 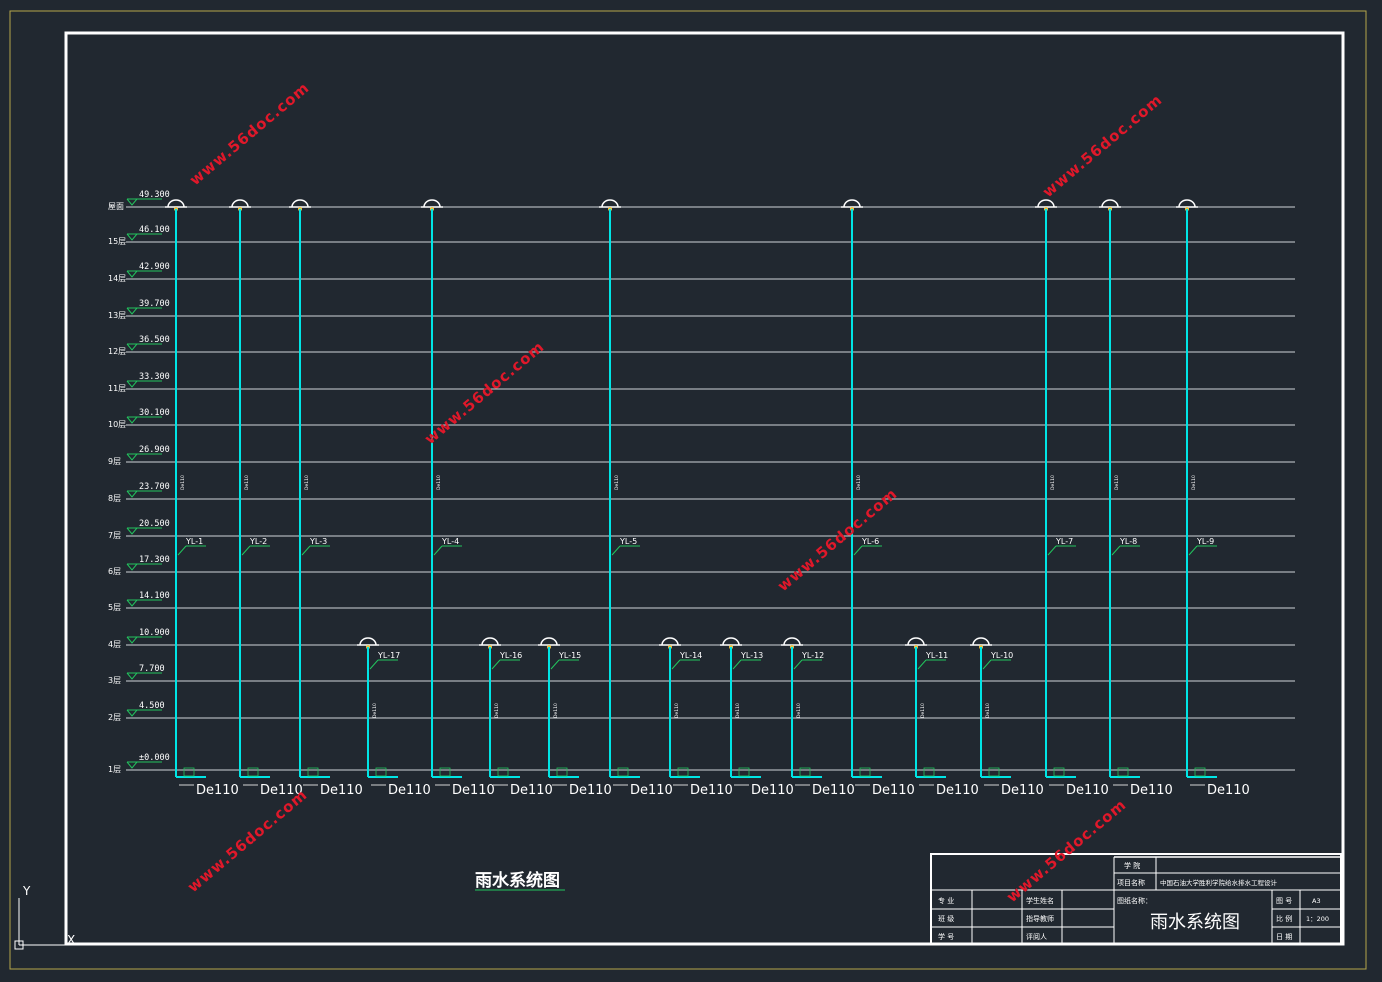 I want to click on elevation-label: 36.500, so click(x=154, y=340).